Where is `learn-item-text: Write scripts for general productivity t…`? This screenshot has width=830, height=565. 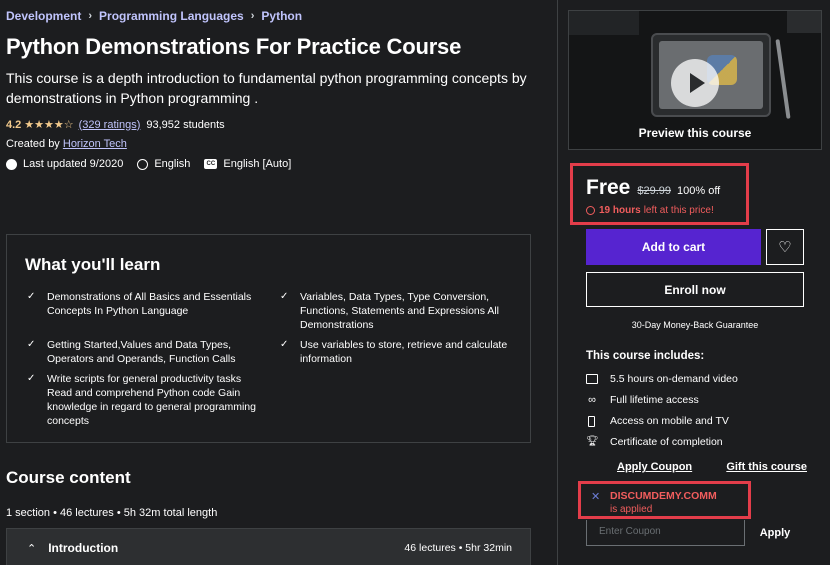 learn-item-text: Write scripts for general productivity t… is located at coordinates (151, 400).